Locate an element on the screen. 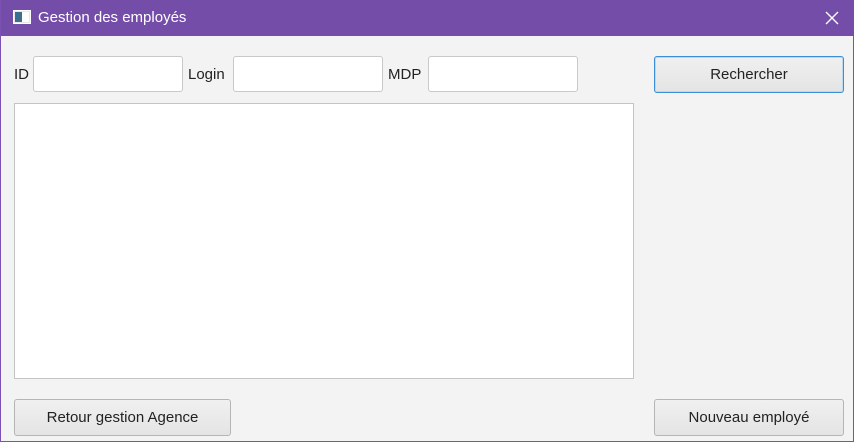 The height and width of the screenshot is (442, 854). login-label: Login is located at coordinates (206, 74).